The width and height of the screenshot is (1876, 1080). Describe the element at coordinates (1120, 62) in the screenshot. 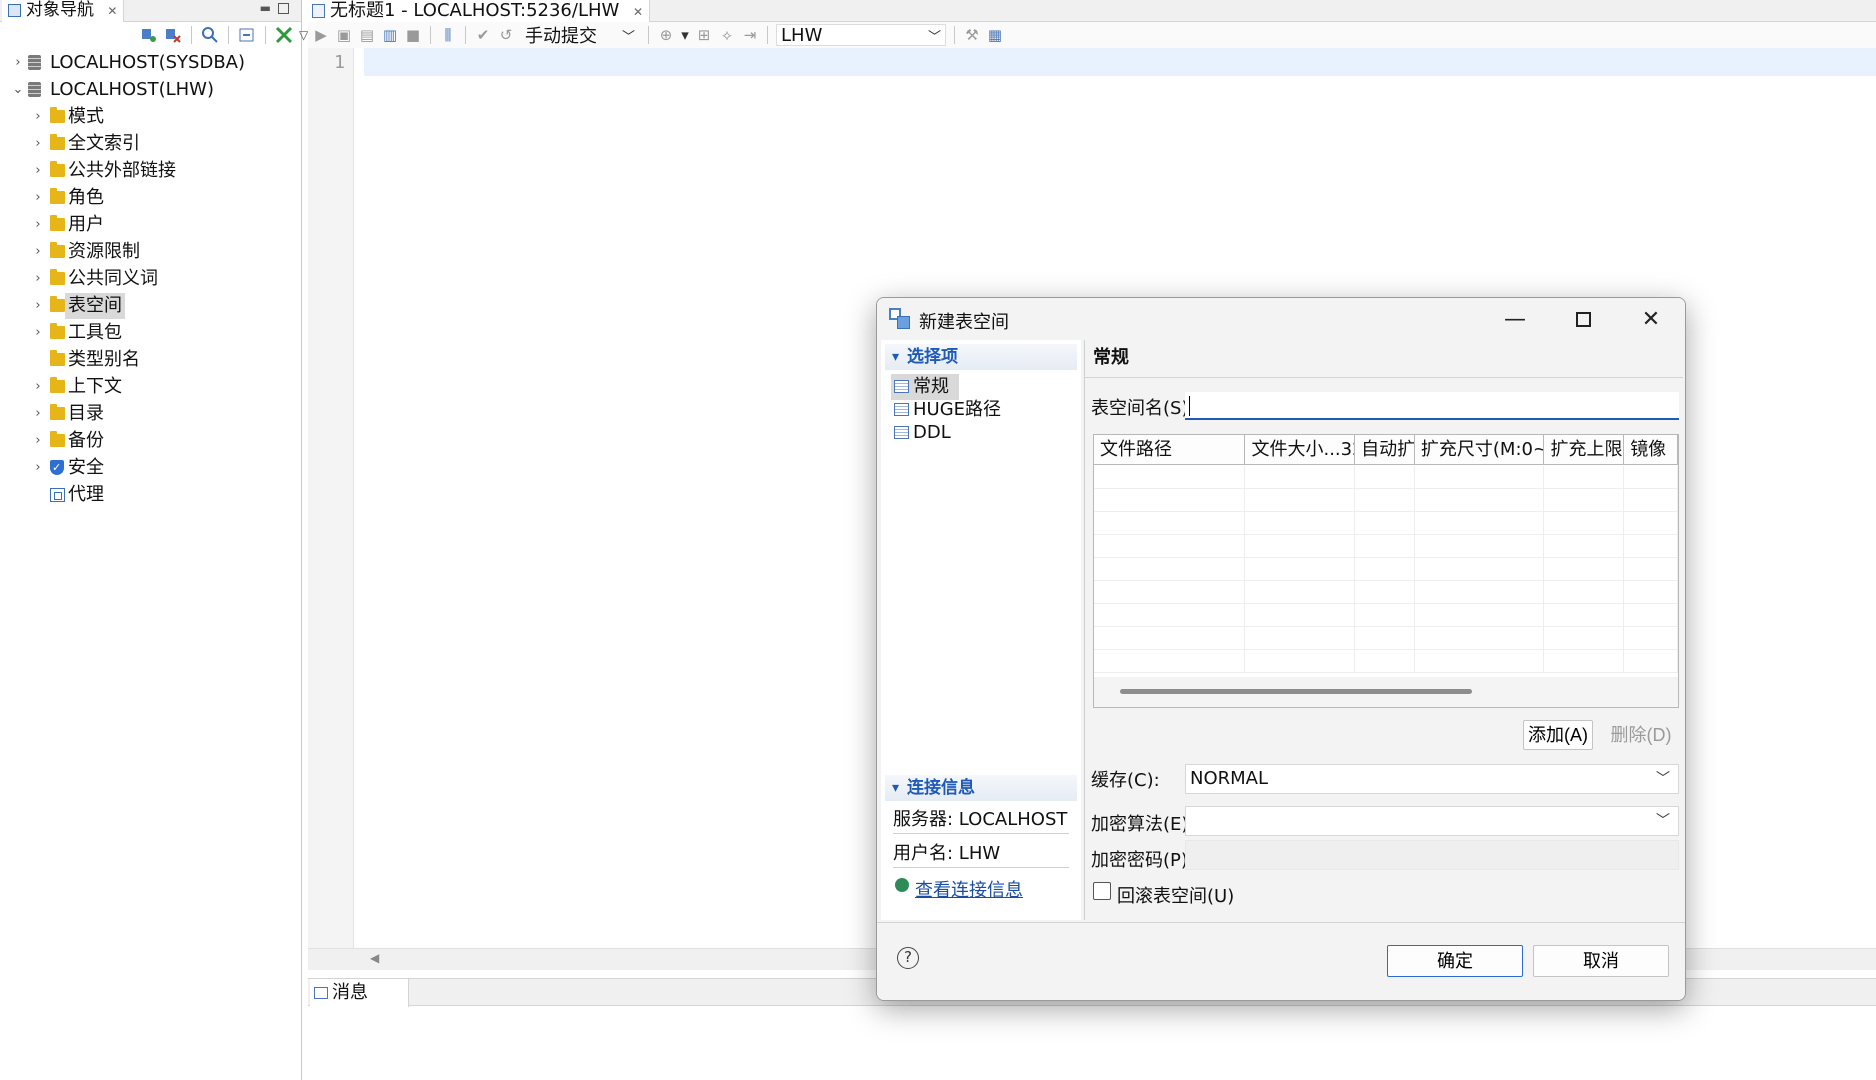

I see `sql-editor-text-area` at that location.